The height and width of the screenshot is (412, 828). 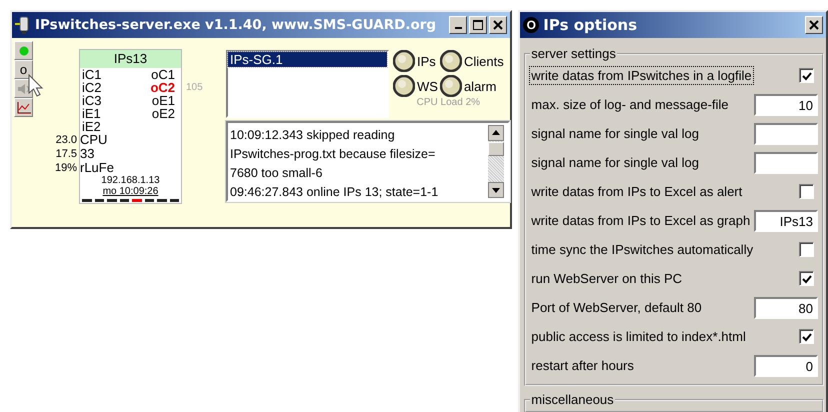 What do you see at coordinates (92, 75) in the screenshot?
I see `input-label: iC1` at bounding box center [92, 75].